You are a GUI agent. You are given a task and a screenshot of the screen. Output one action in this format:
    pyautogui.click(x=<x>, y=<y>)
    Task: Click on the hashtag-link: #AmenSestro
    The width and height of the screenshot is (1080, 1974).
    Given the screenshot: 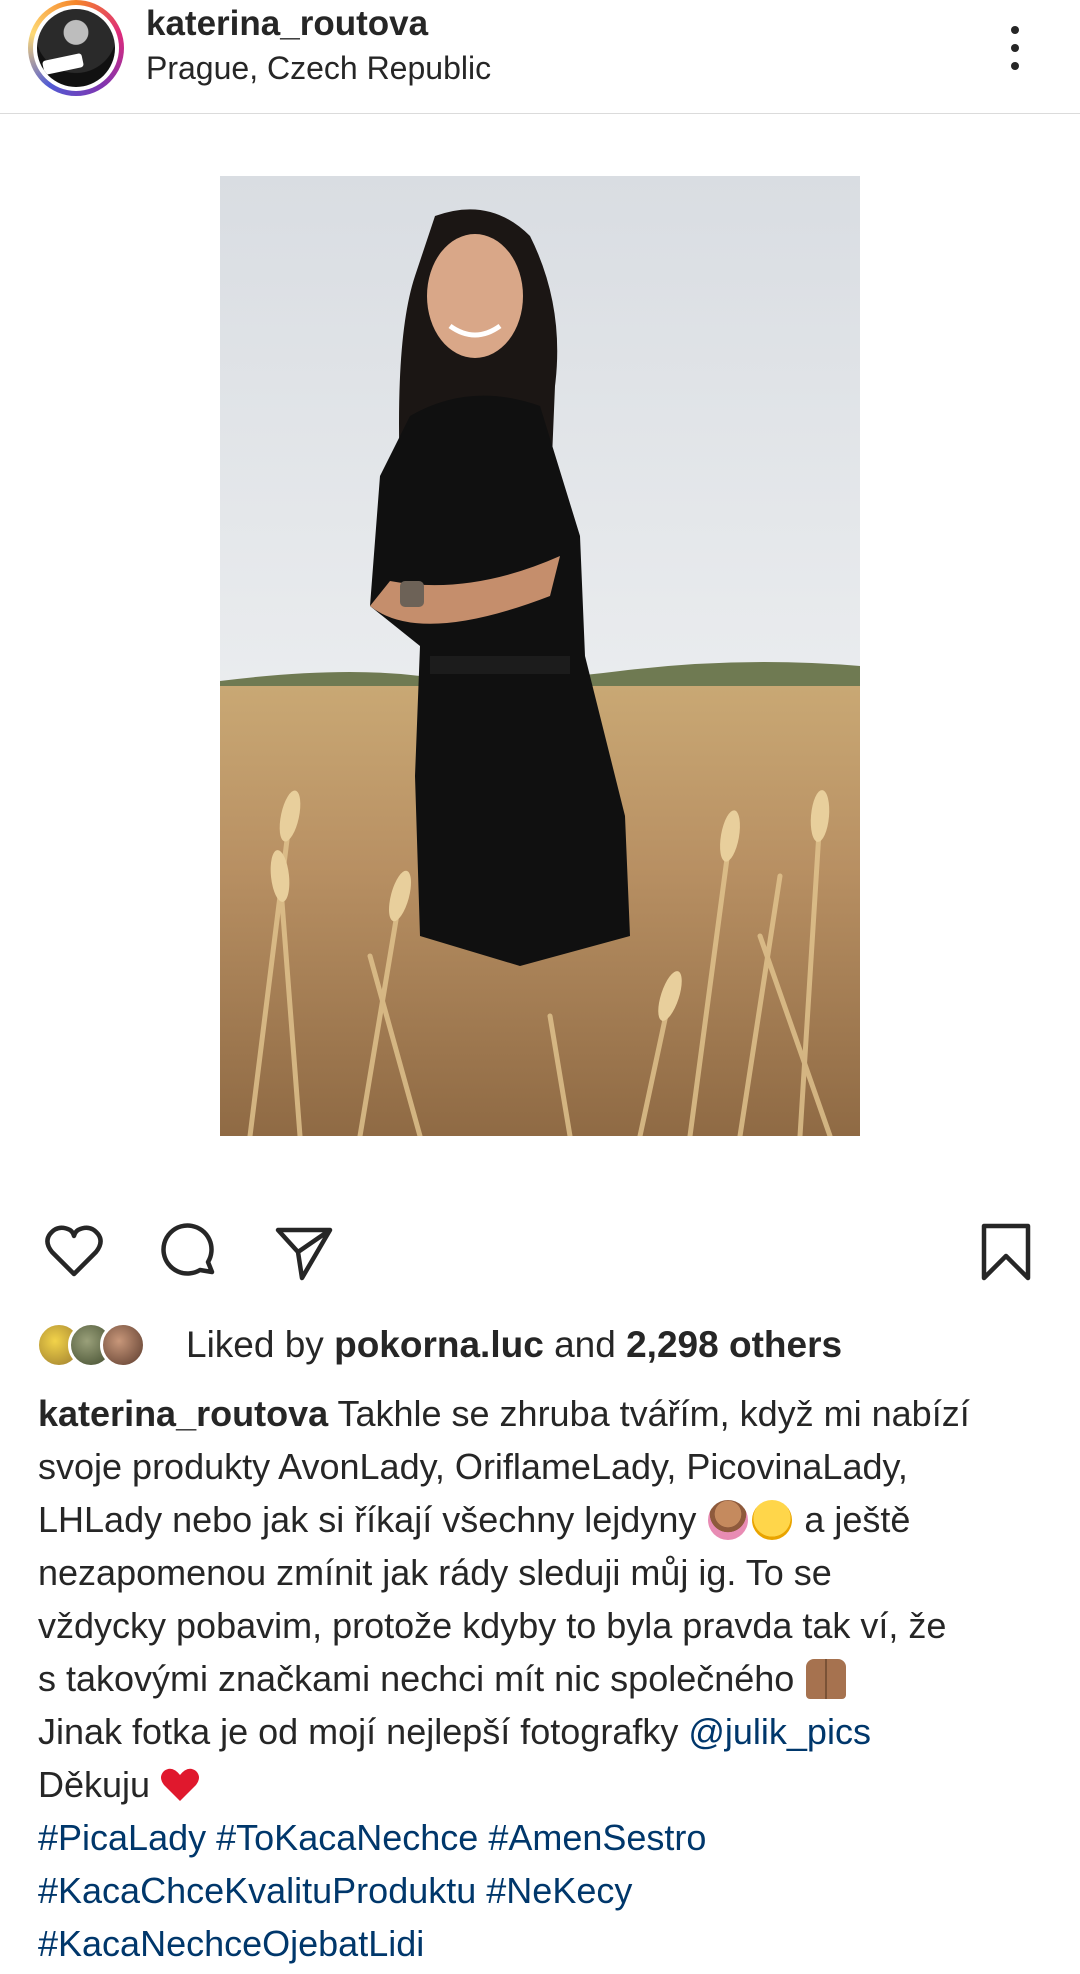 What is the action you would take?
    pyautogui.click(x=597, y=1837)
    